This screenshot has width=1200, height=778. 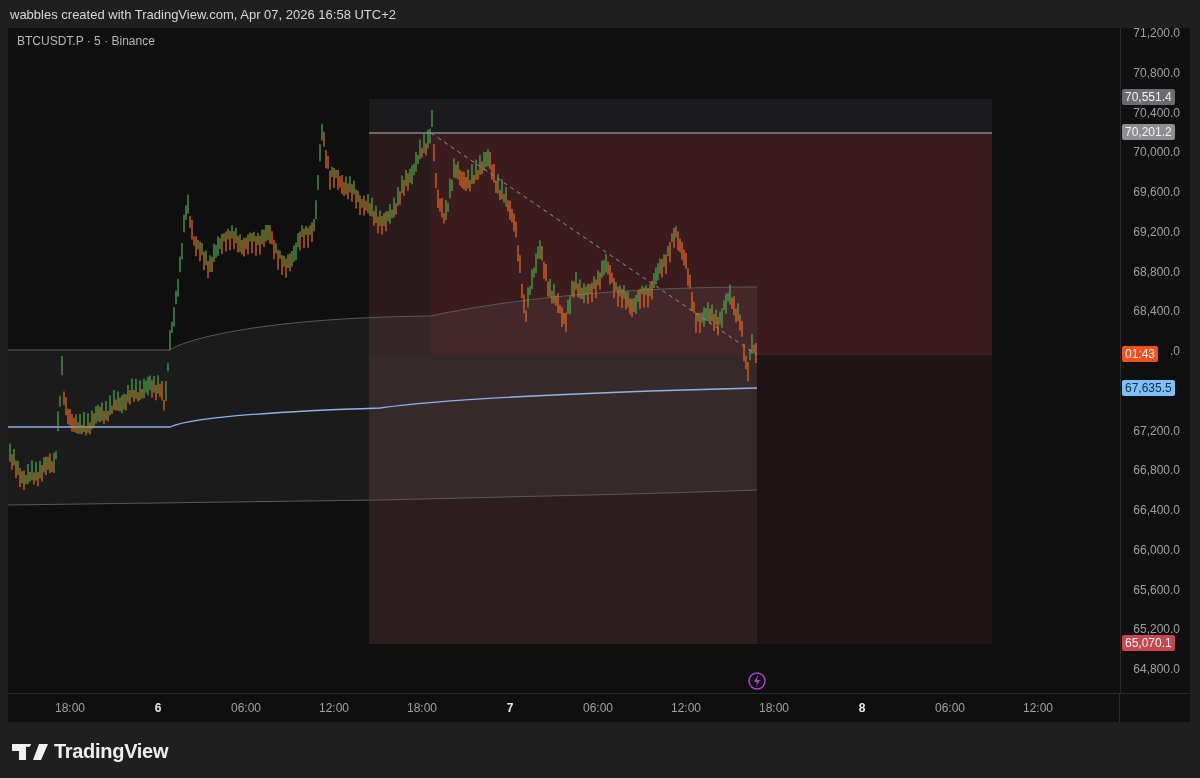 I want to click on price-label: 66,000.0, so click(x=1156, y=549).